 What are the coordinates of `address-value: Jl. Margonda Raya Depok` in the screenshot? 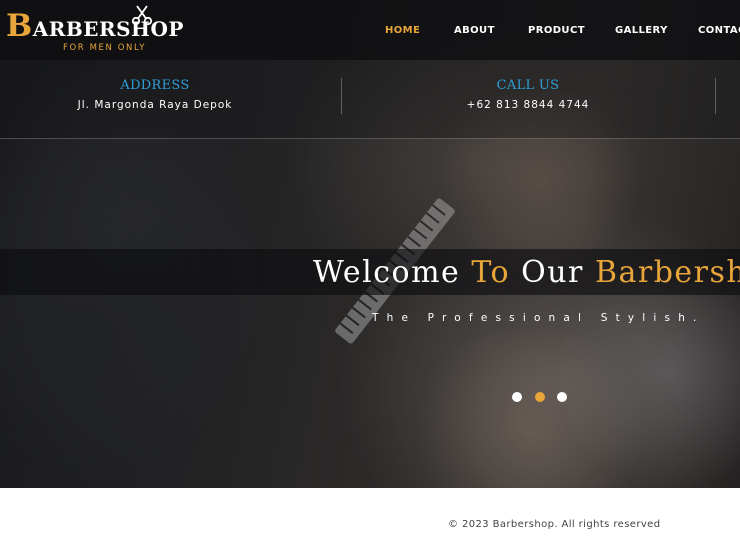 It's located at (155, 105).